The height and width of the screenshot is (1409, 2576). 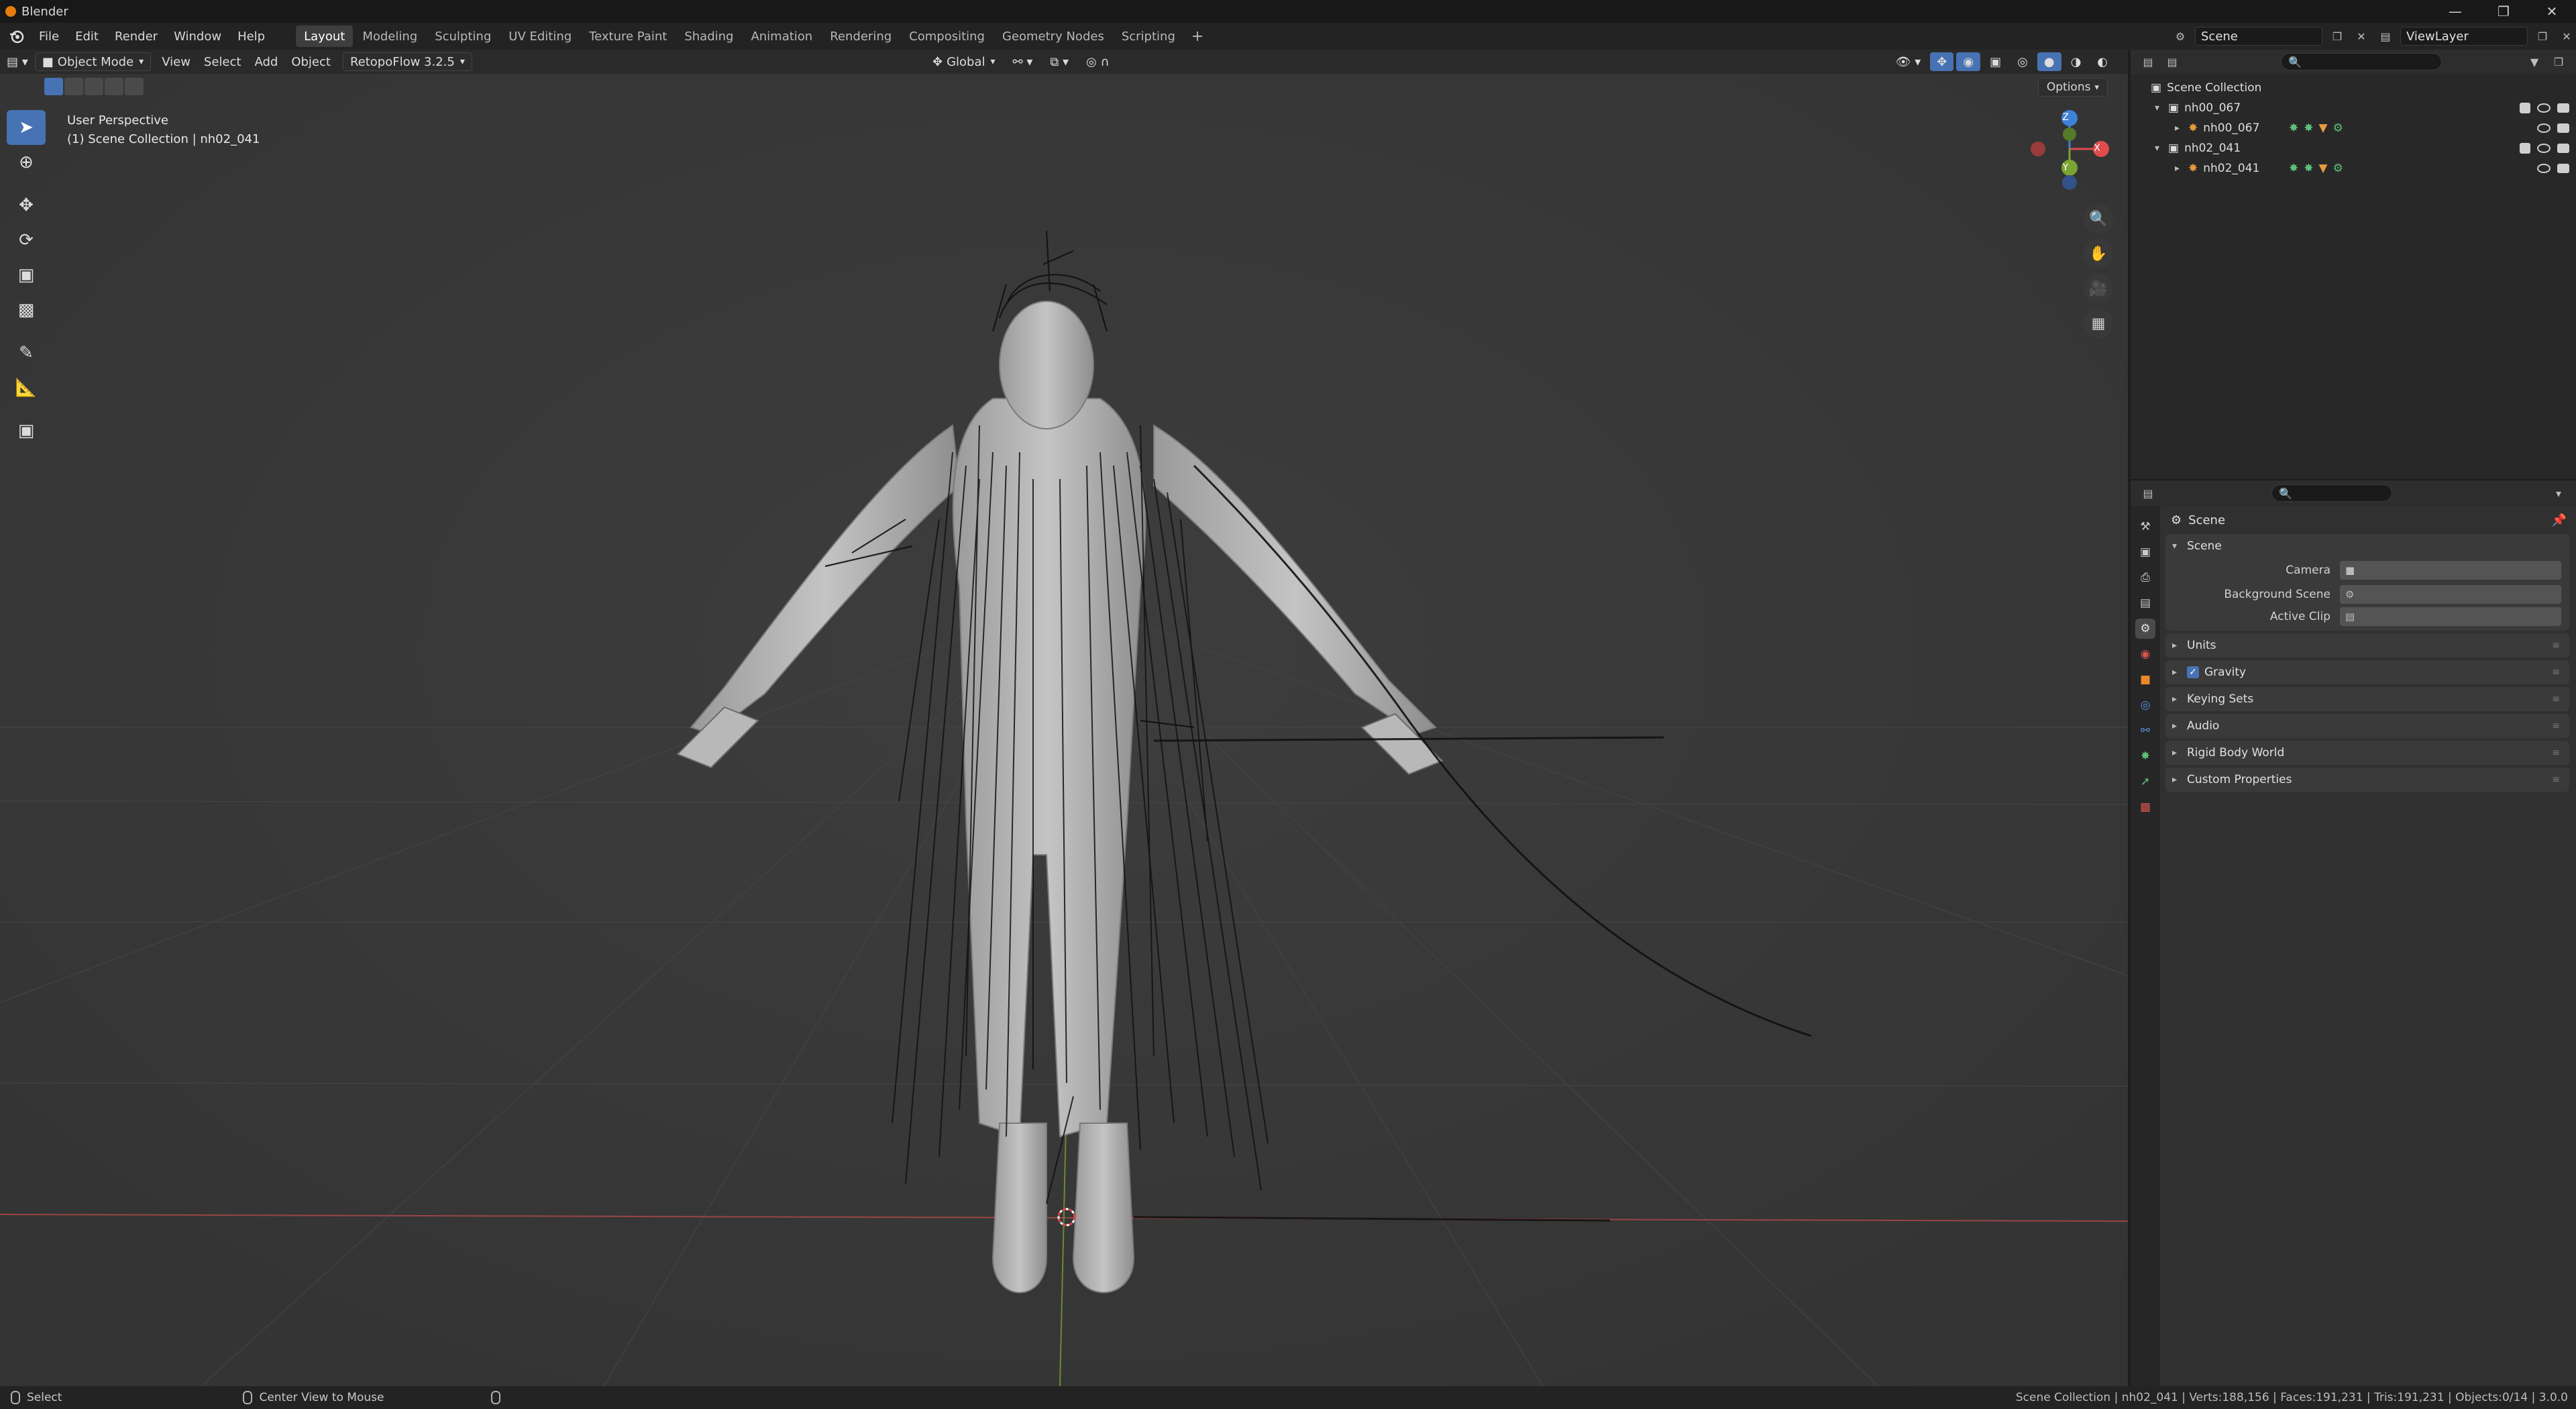 I want to click on solid-shading-icon: ●, so click(x=2049, y=61).